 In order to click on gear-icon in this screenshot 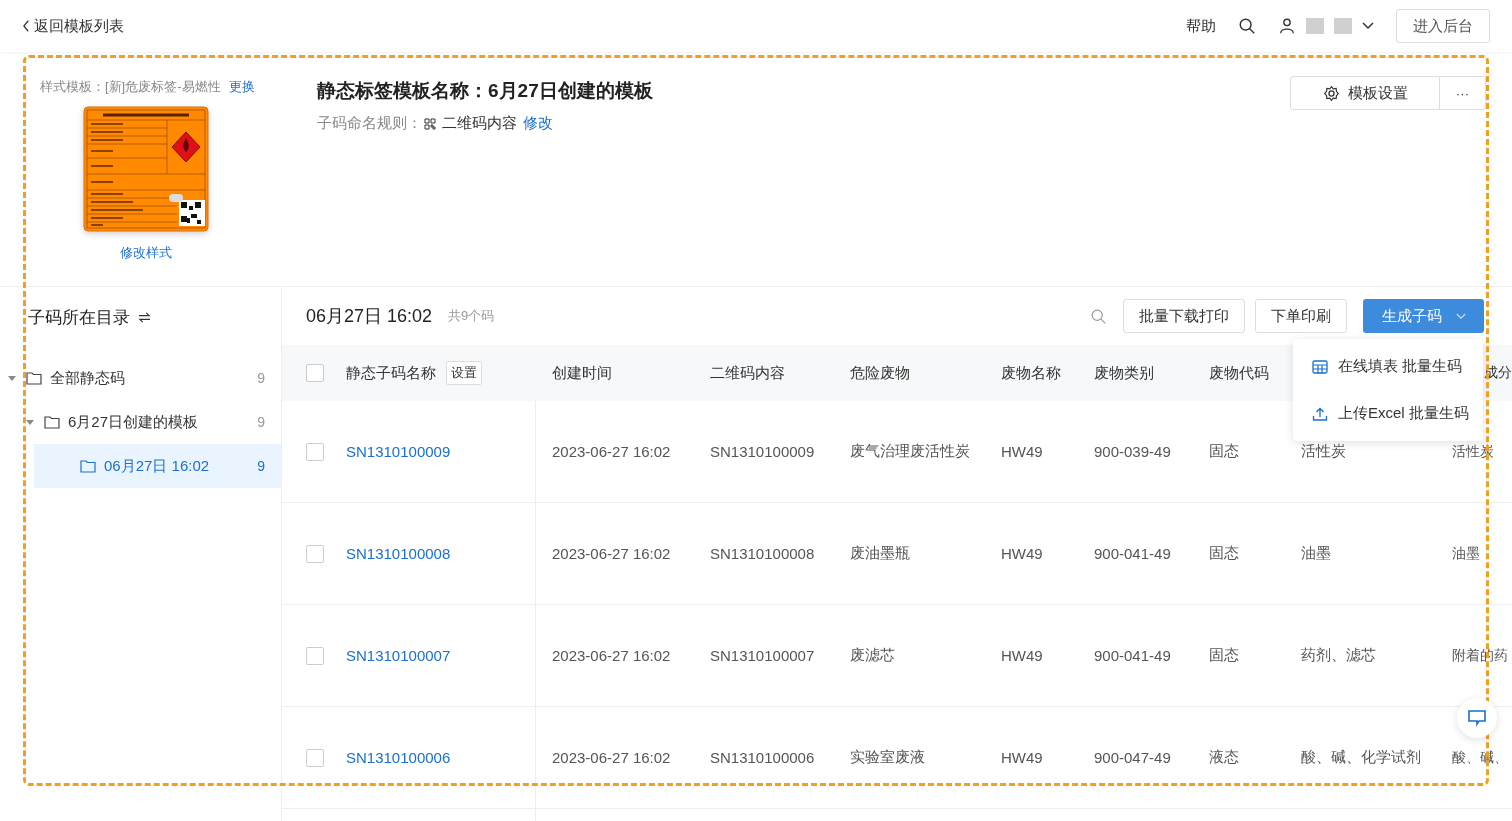, I will do `click(1331, 93)`.